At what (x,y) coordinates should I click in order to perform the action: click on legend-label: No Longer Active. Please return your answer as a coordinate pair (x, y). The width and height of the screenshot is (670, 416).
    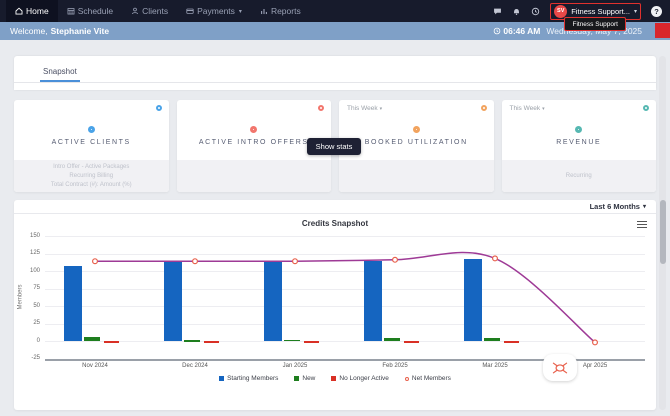
    Looking at the image, I should click on (364, 378).